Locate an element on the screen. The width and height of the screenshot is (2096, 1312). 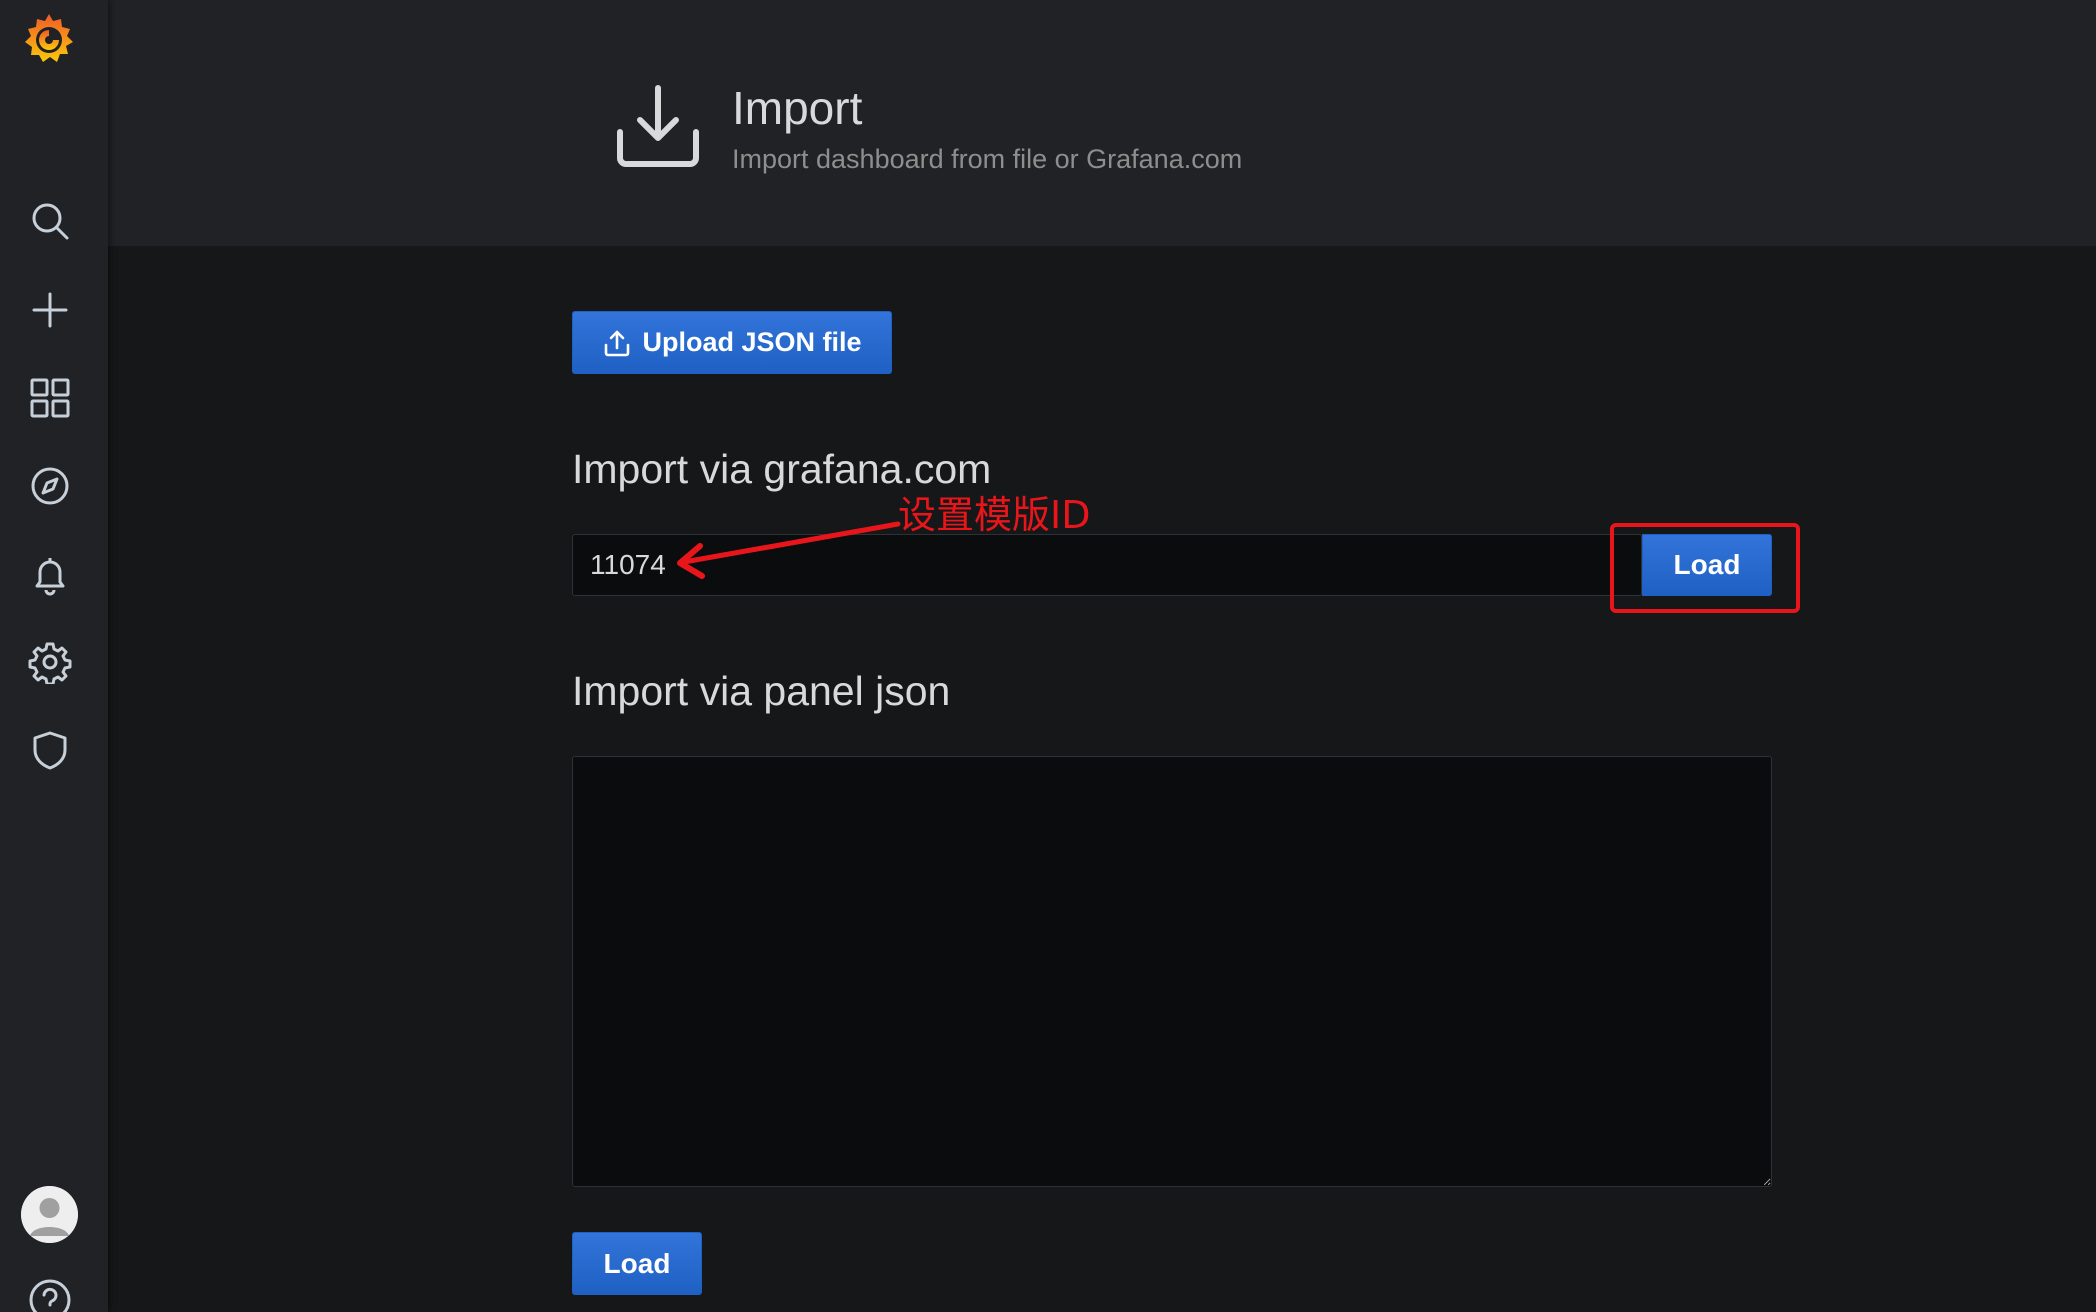
apps-grid-icon is located at coordinates (50, 398).